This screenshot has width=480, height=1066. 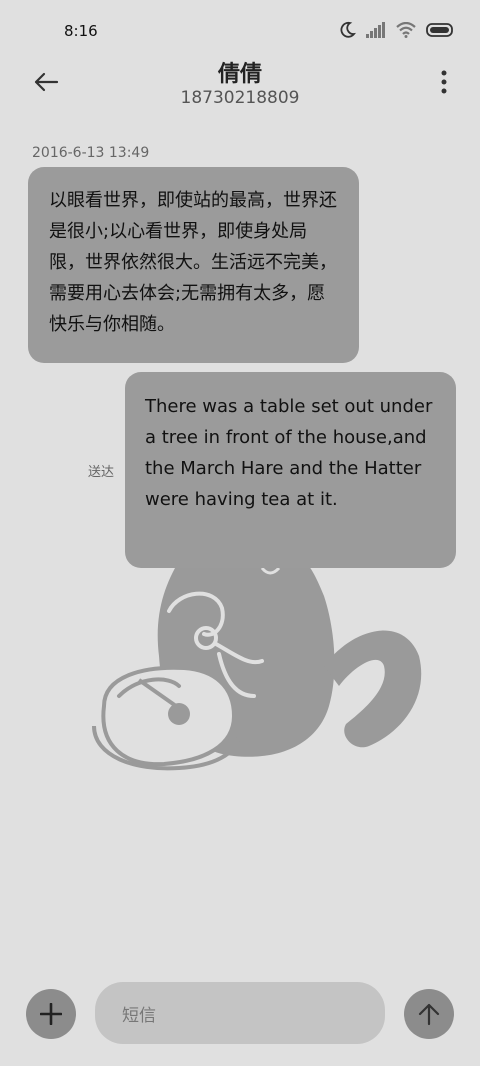 I want to click on cat-wallpaper-illustration, so click(x=257, y=666).